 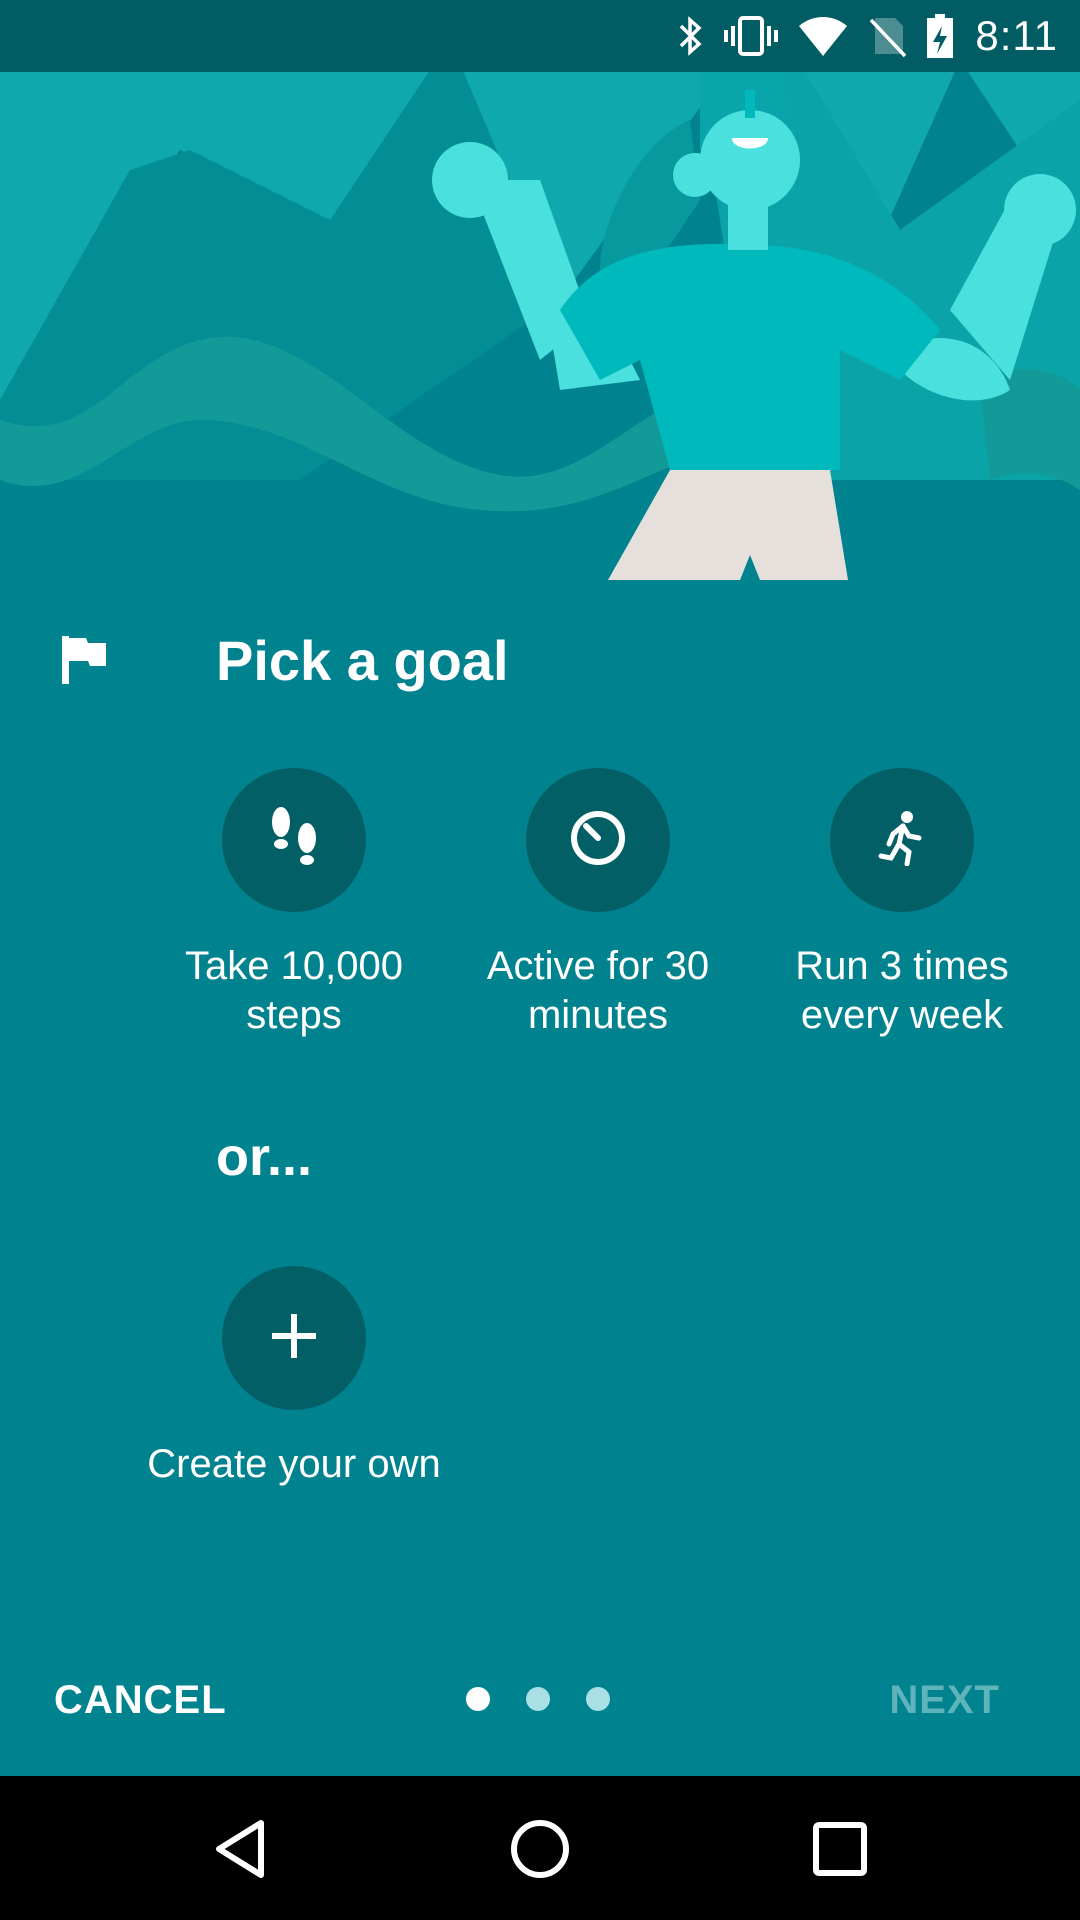 What do you see at coordinates (902, 990) in the screenshot?
I see `goal-label: Run 3 times every week` at bounding box center [902, 990].